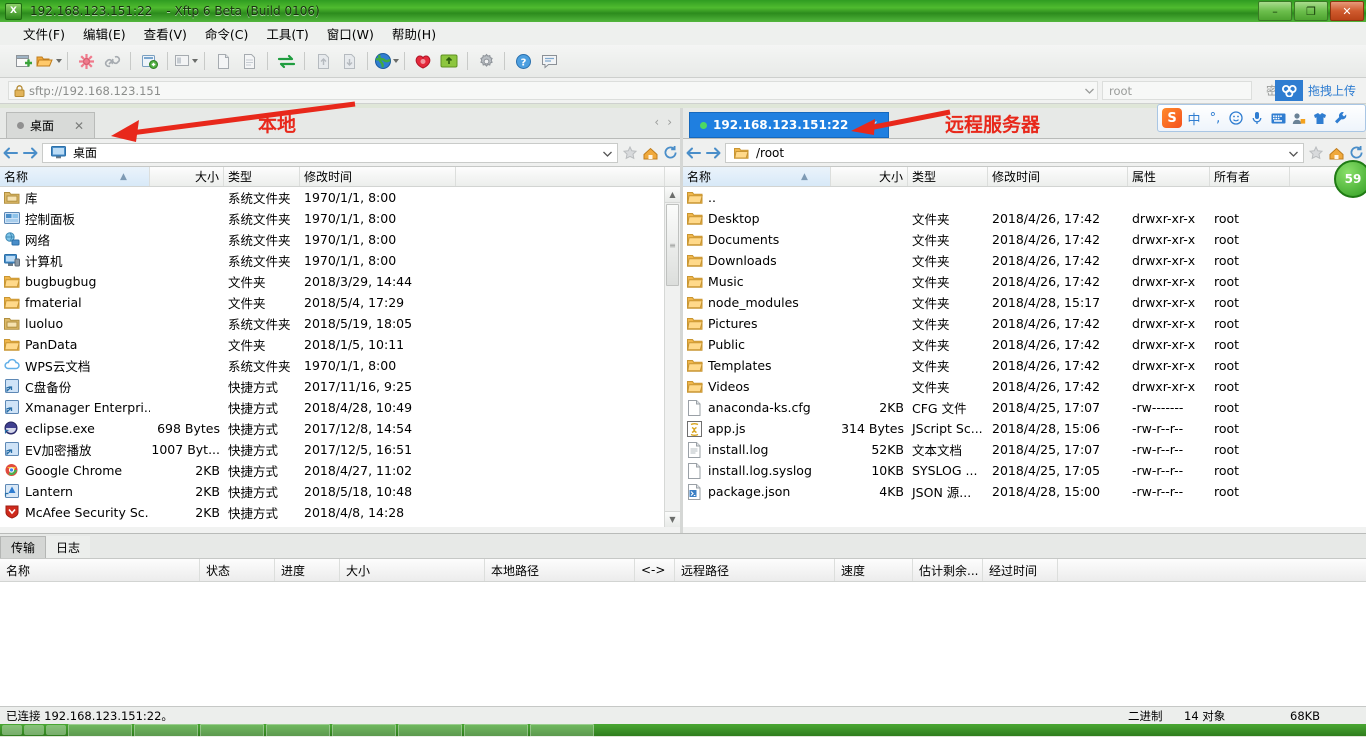 This screenshot has width=1366, height=737. Describe the element at coordinates (1024, 218) in the screenshot. I see `table-row: Desktop 文件夹 2018/4/26, 17:42 drwxr-xr-x root` at that location.